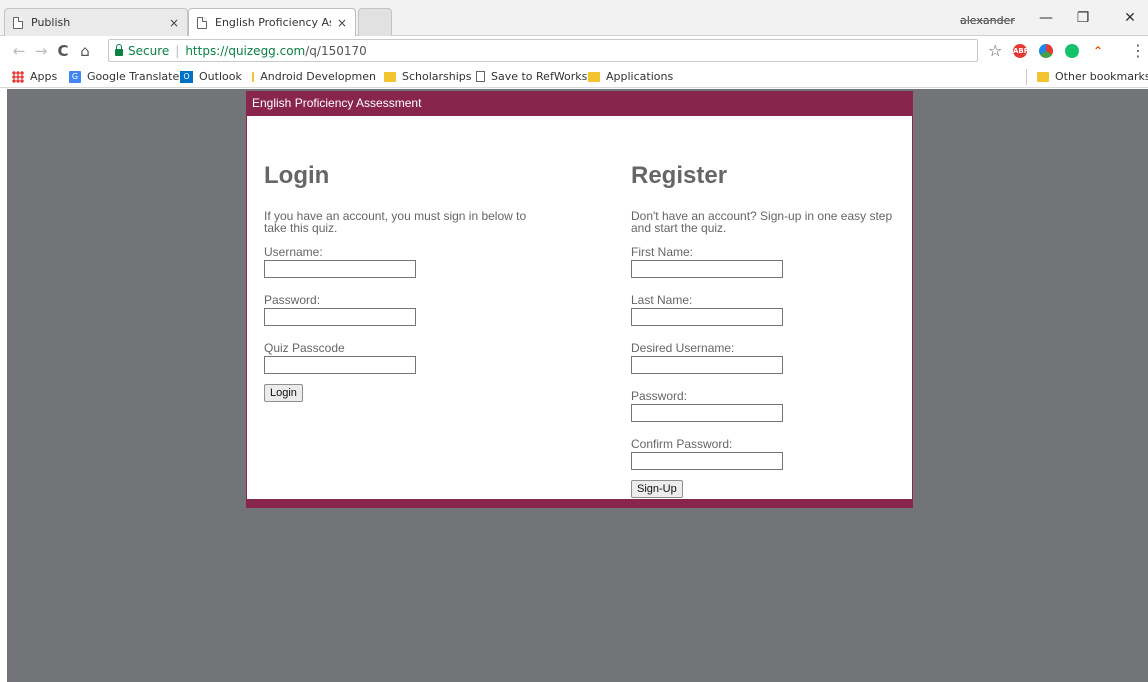 Image resolution: width=1148 pixels, height=682 pixels. I want to click on bookmark-scholarships: Scholarships, so click(428, 76).